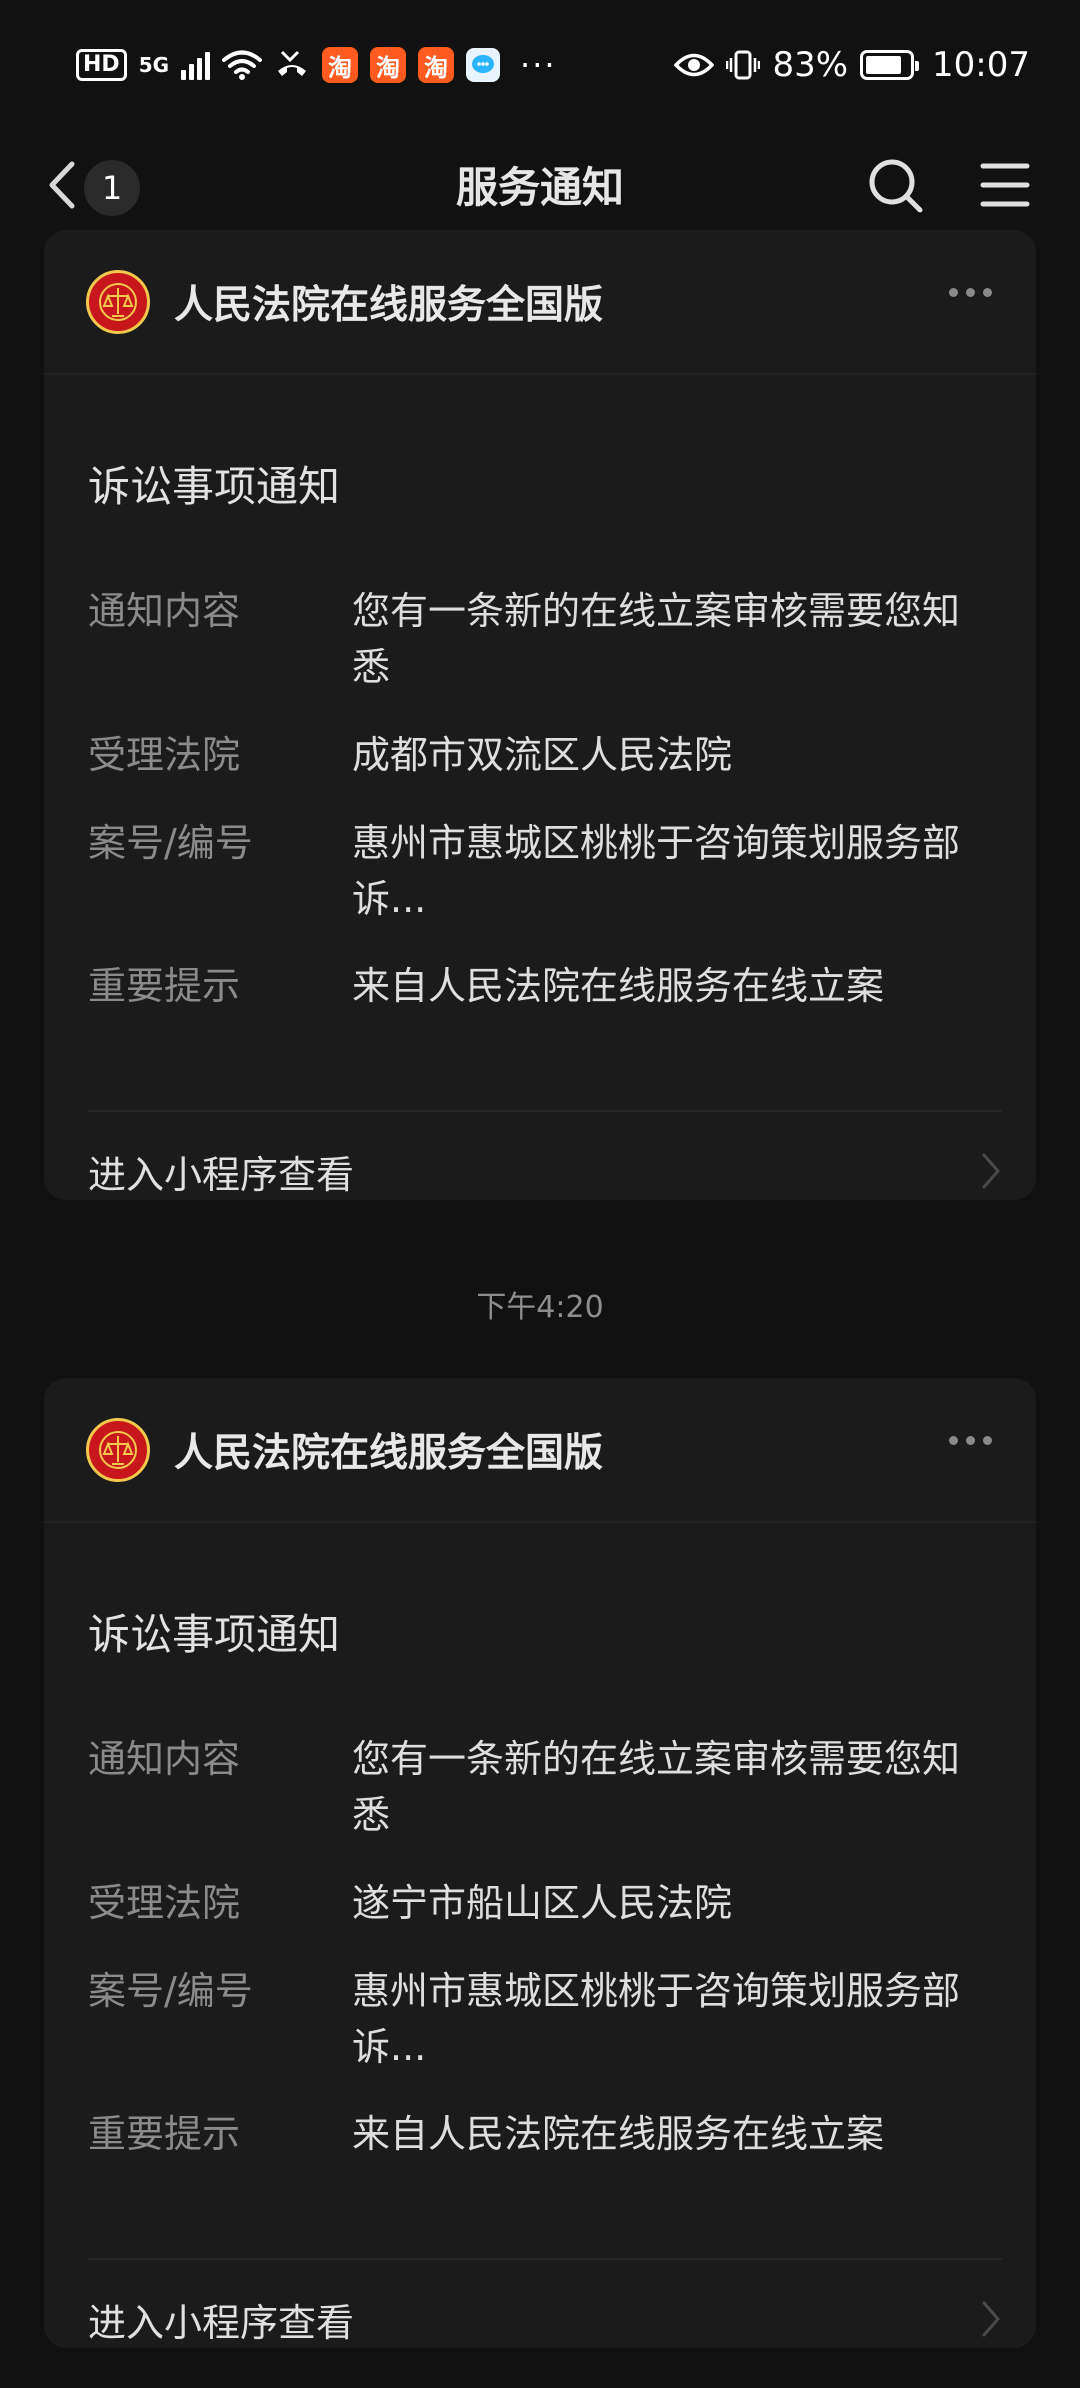 The image size is (1080, 2388). What do you see at coordinates (242, 65) in the screenshot?
I see `wifi-icon` at bounding box center [242, 65].